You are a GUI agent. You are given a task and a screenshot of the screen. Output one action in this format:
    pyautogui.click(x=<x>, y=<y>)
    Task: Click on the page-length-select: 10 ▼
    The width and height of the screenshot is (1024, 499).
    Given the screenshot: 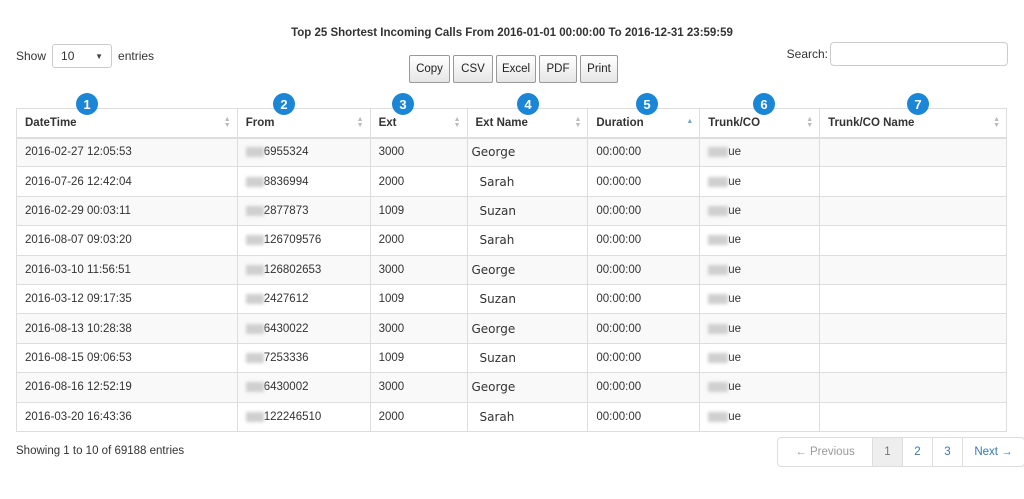 What is the action you would take?
    pyautogui.click(x=82, y=56)
    